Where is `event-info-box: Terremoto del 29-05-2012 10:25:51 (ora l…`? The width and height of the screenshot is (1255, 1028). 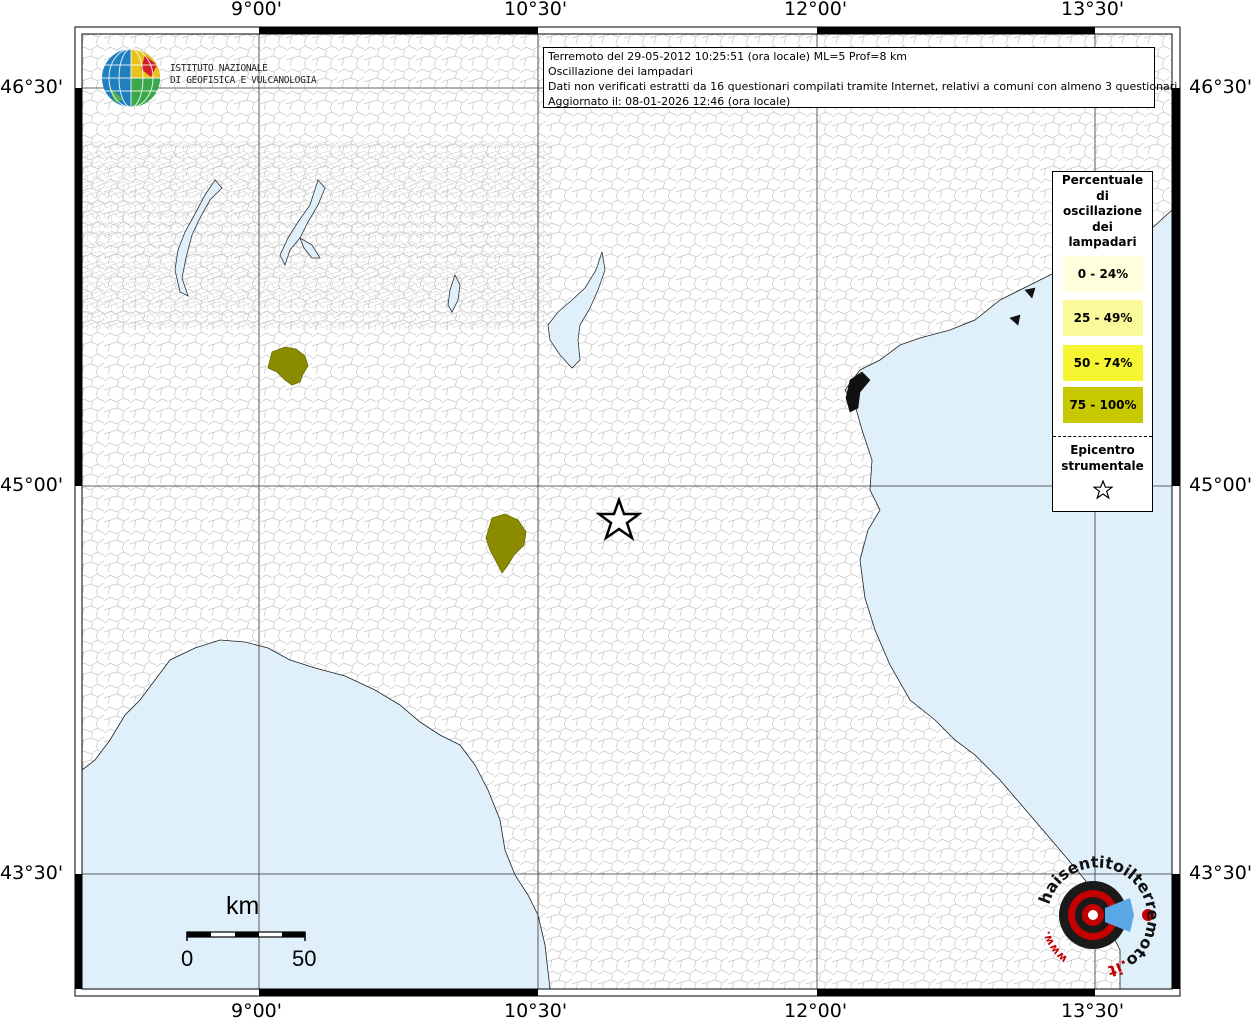
event-info-box: Terremoto del 29-05-2012 10:25:51 (ora l… is located at coordinates (862, 77).